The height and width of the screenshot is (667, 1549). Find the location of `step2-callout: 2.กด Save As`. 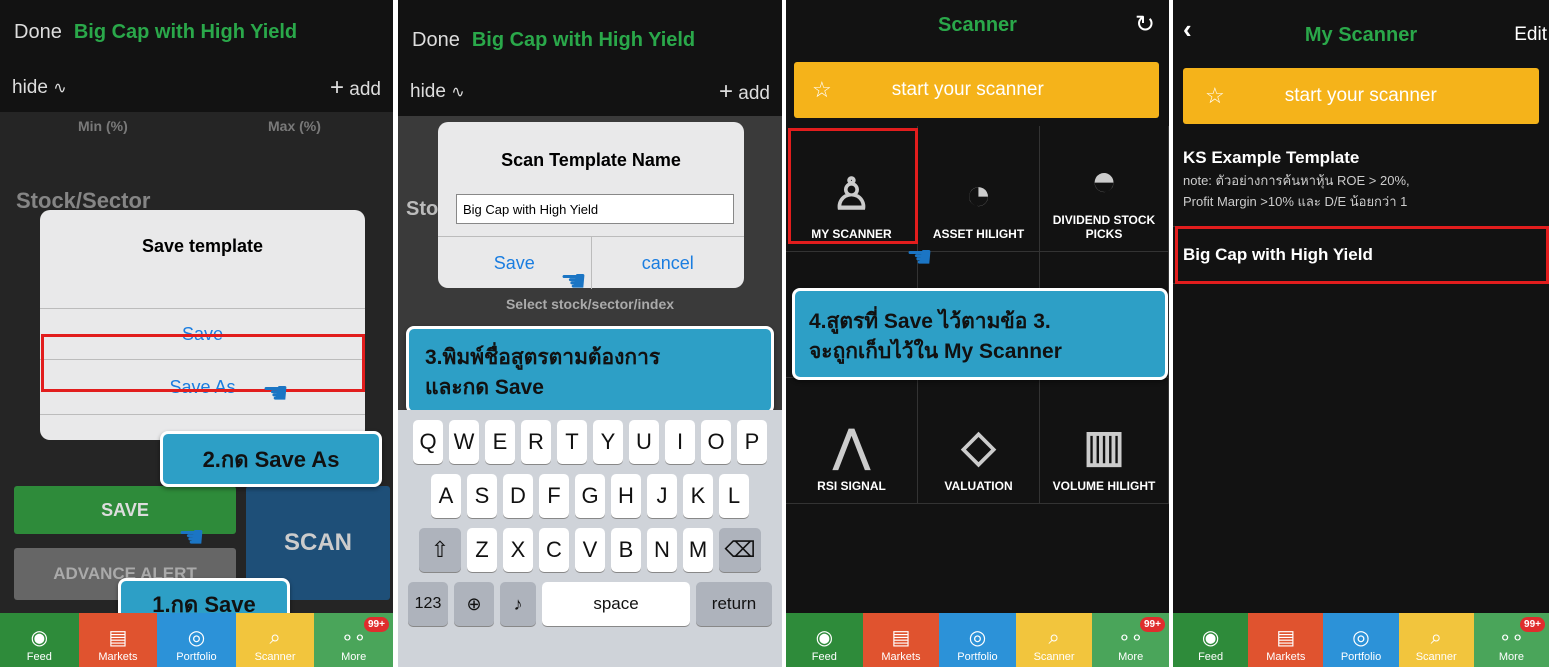

step2-callout: 2.กด Save As is located at coordinates (271, 459).